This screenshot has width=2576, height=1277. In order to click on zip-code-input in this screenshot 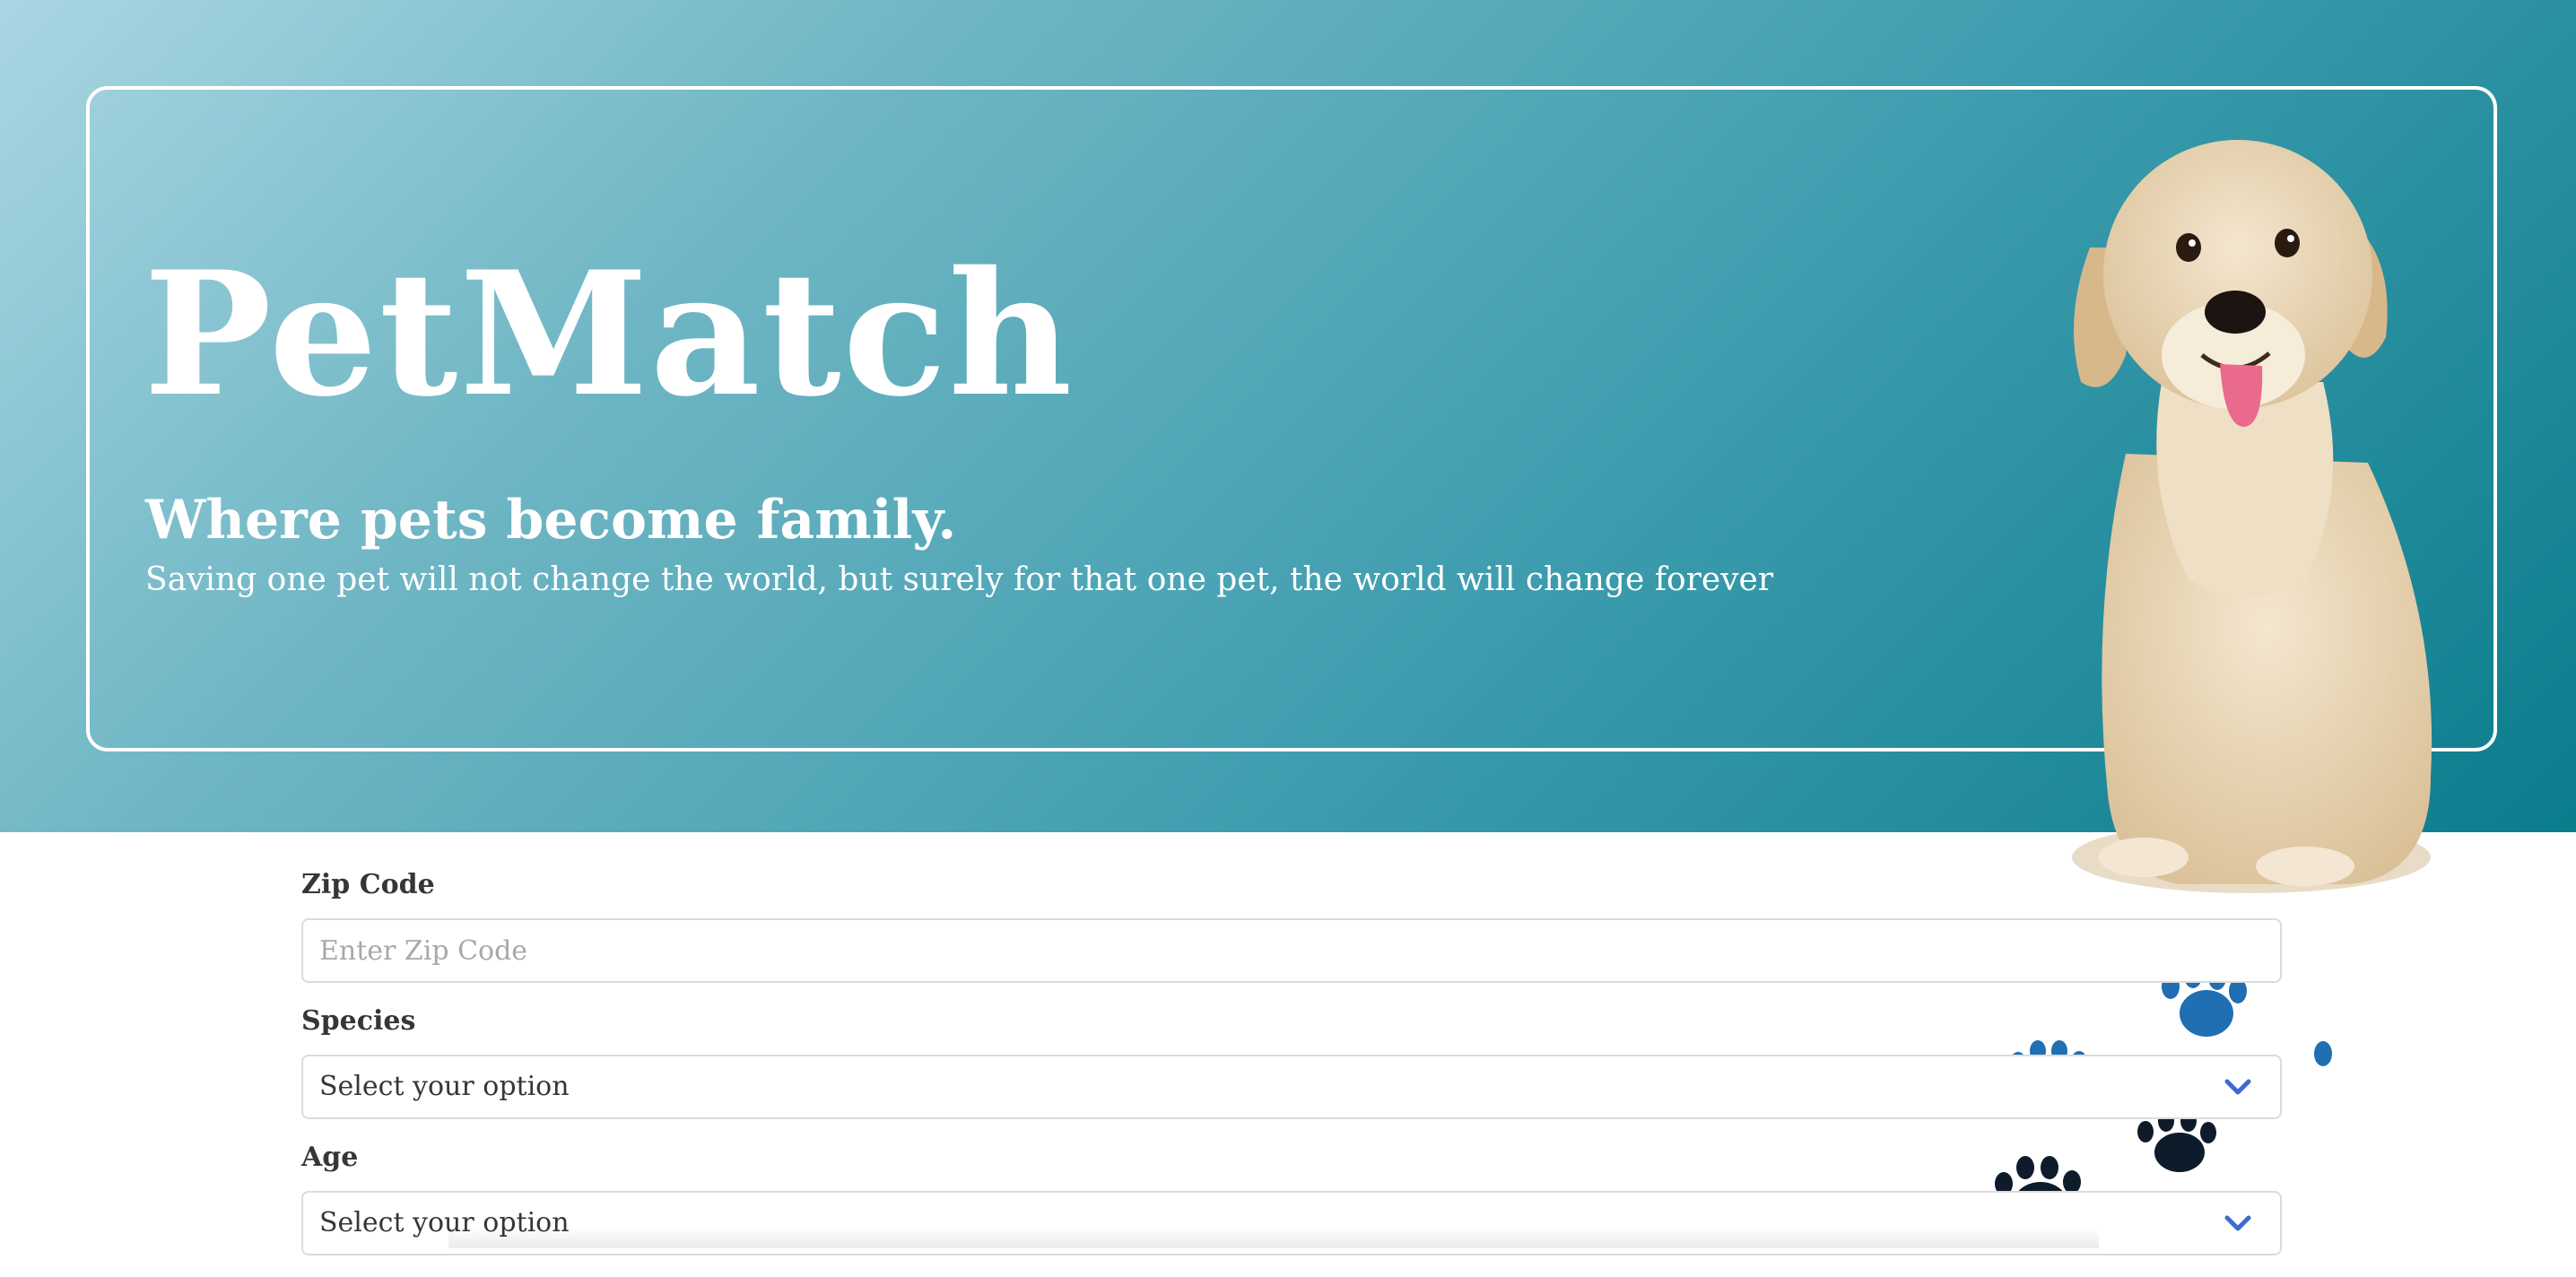, I will do `click(1291, 950)`.